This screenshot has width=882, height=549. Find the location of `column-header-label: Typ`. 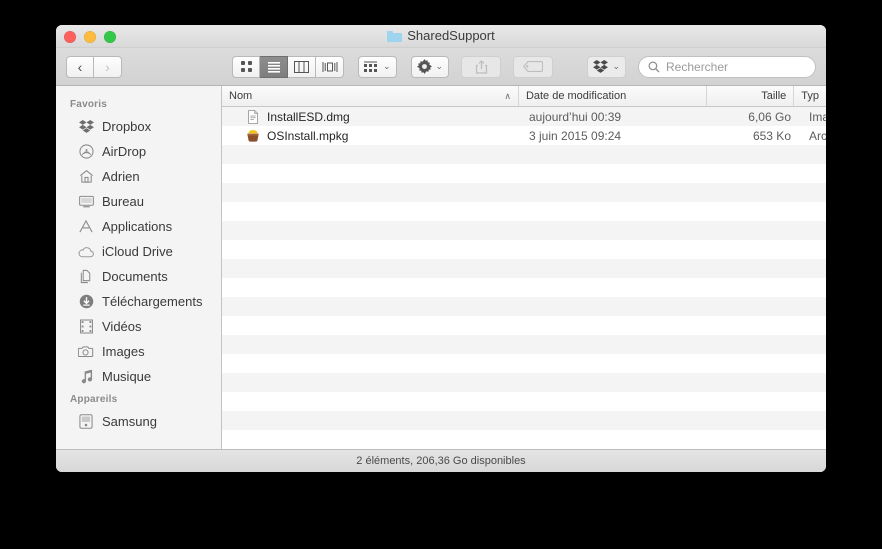

column-header-label: Typ is located at coordinates (810, 96).